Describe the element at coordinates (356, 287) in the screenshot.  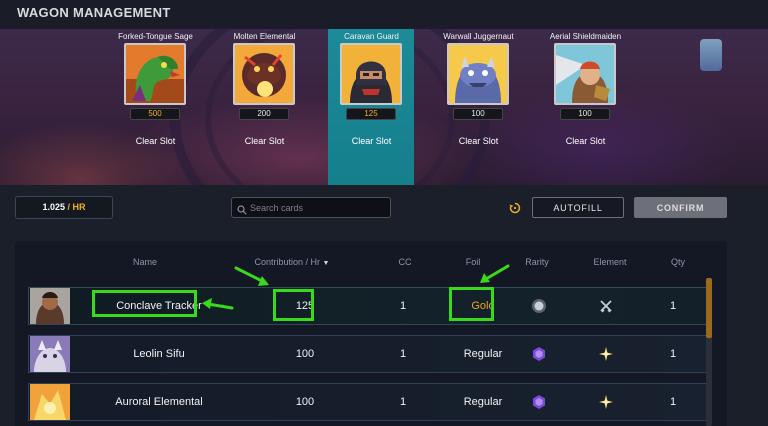
I see `annotation-arrows` at that location.